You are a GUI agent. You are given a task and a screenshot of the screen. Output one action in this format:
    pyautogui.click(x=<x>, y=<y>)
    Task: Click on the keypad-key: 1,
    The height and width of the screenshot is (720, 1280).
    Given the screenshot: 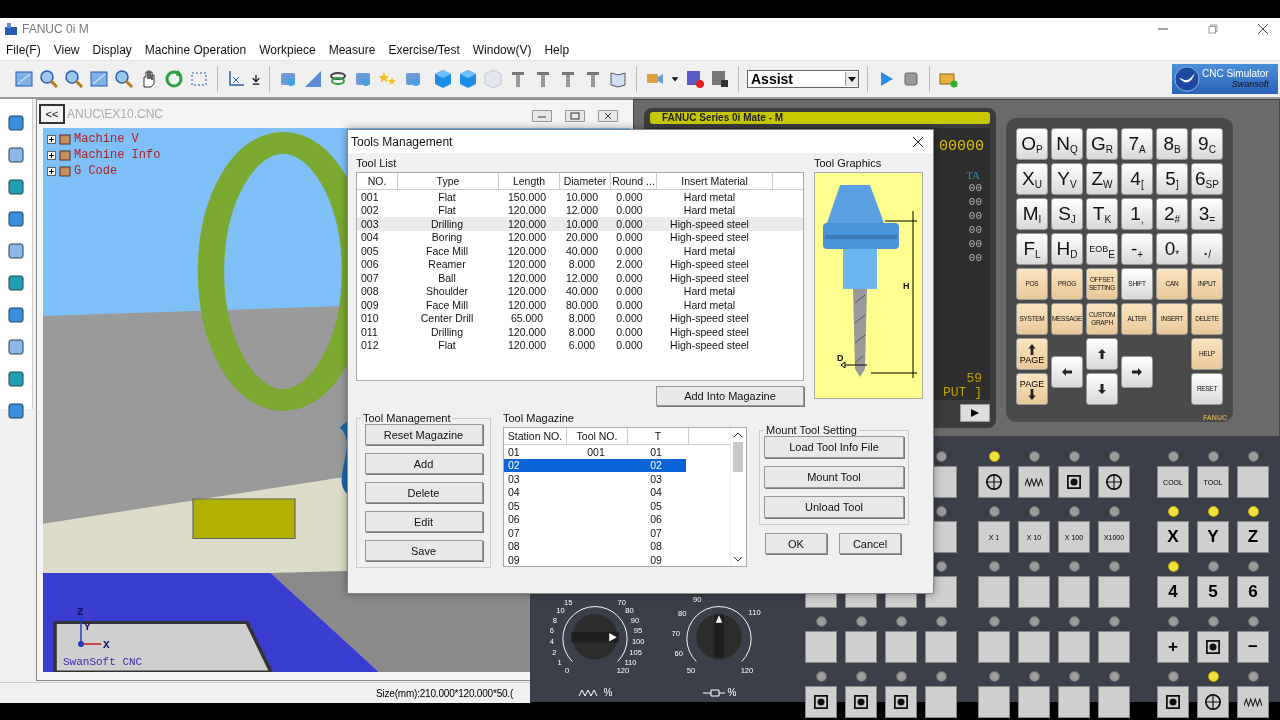 What is the action you would take?
    pyautogui.click(x=1137, y=214)
    